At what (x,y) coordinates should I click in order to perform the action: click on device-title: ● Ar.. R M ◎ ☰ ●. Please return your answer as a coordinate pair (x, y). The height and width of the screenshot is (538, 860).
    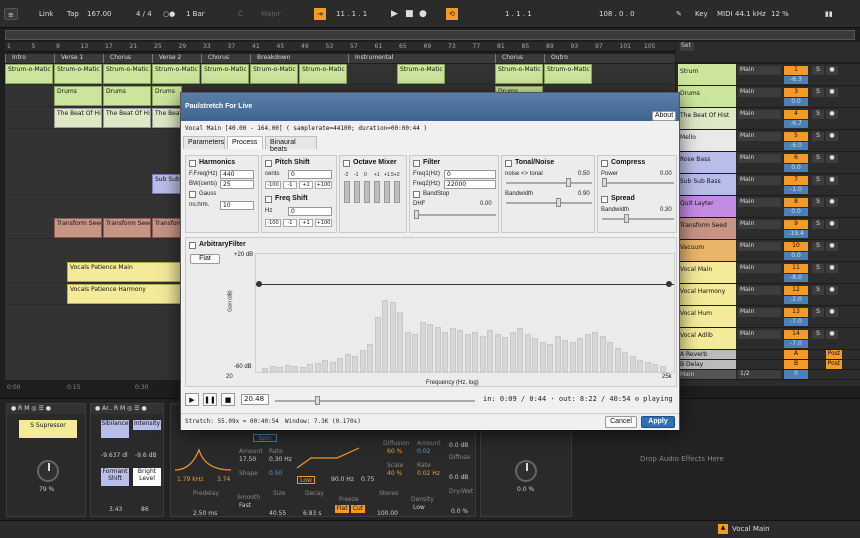
    Looking at the image, I should click on (127, 409).